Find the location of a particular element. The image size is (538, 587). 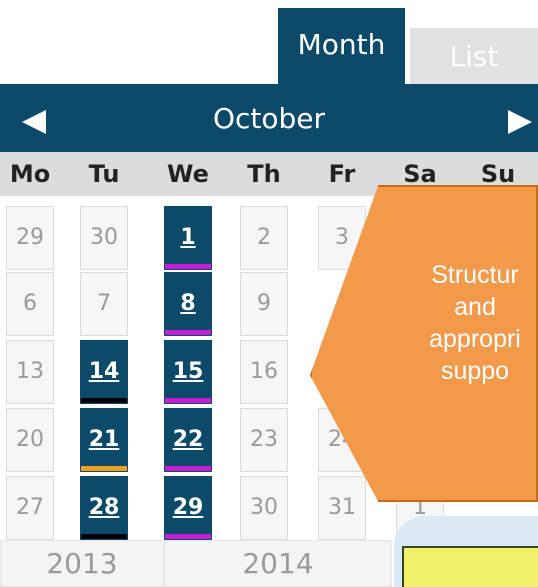

day-number: 21 is located at coordinates (104, 439).